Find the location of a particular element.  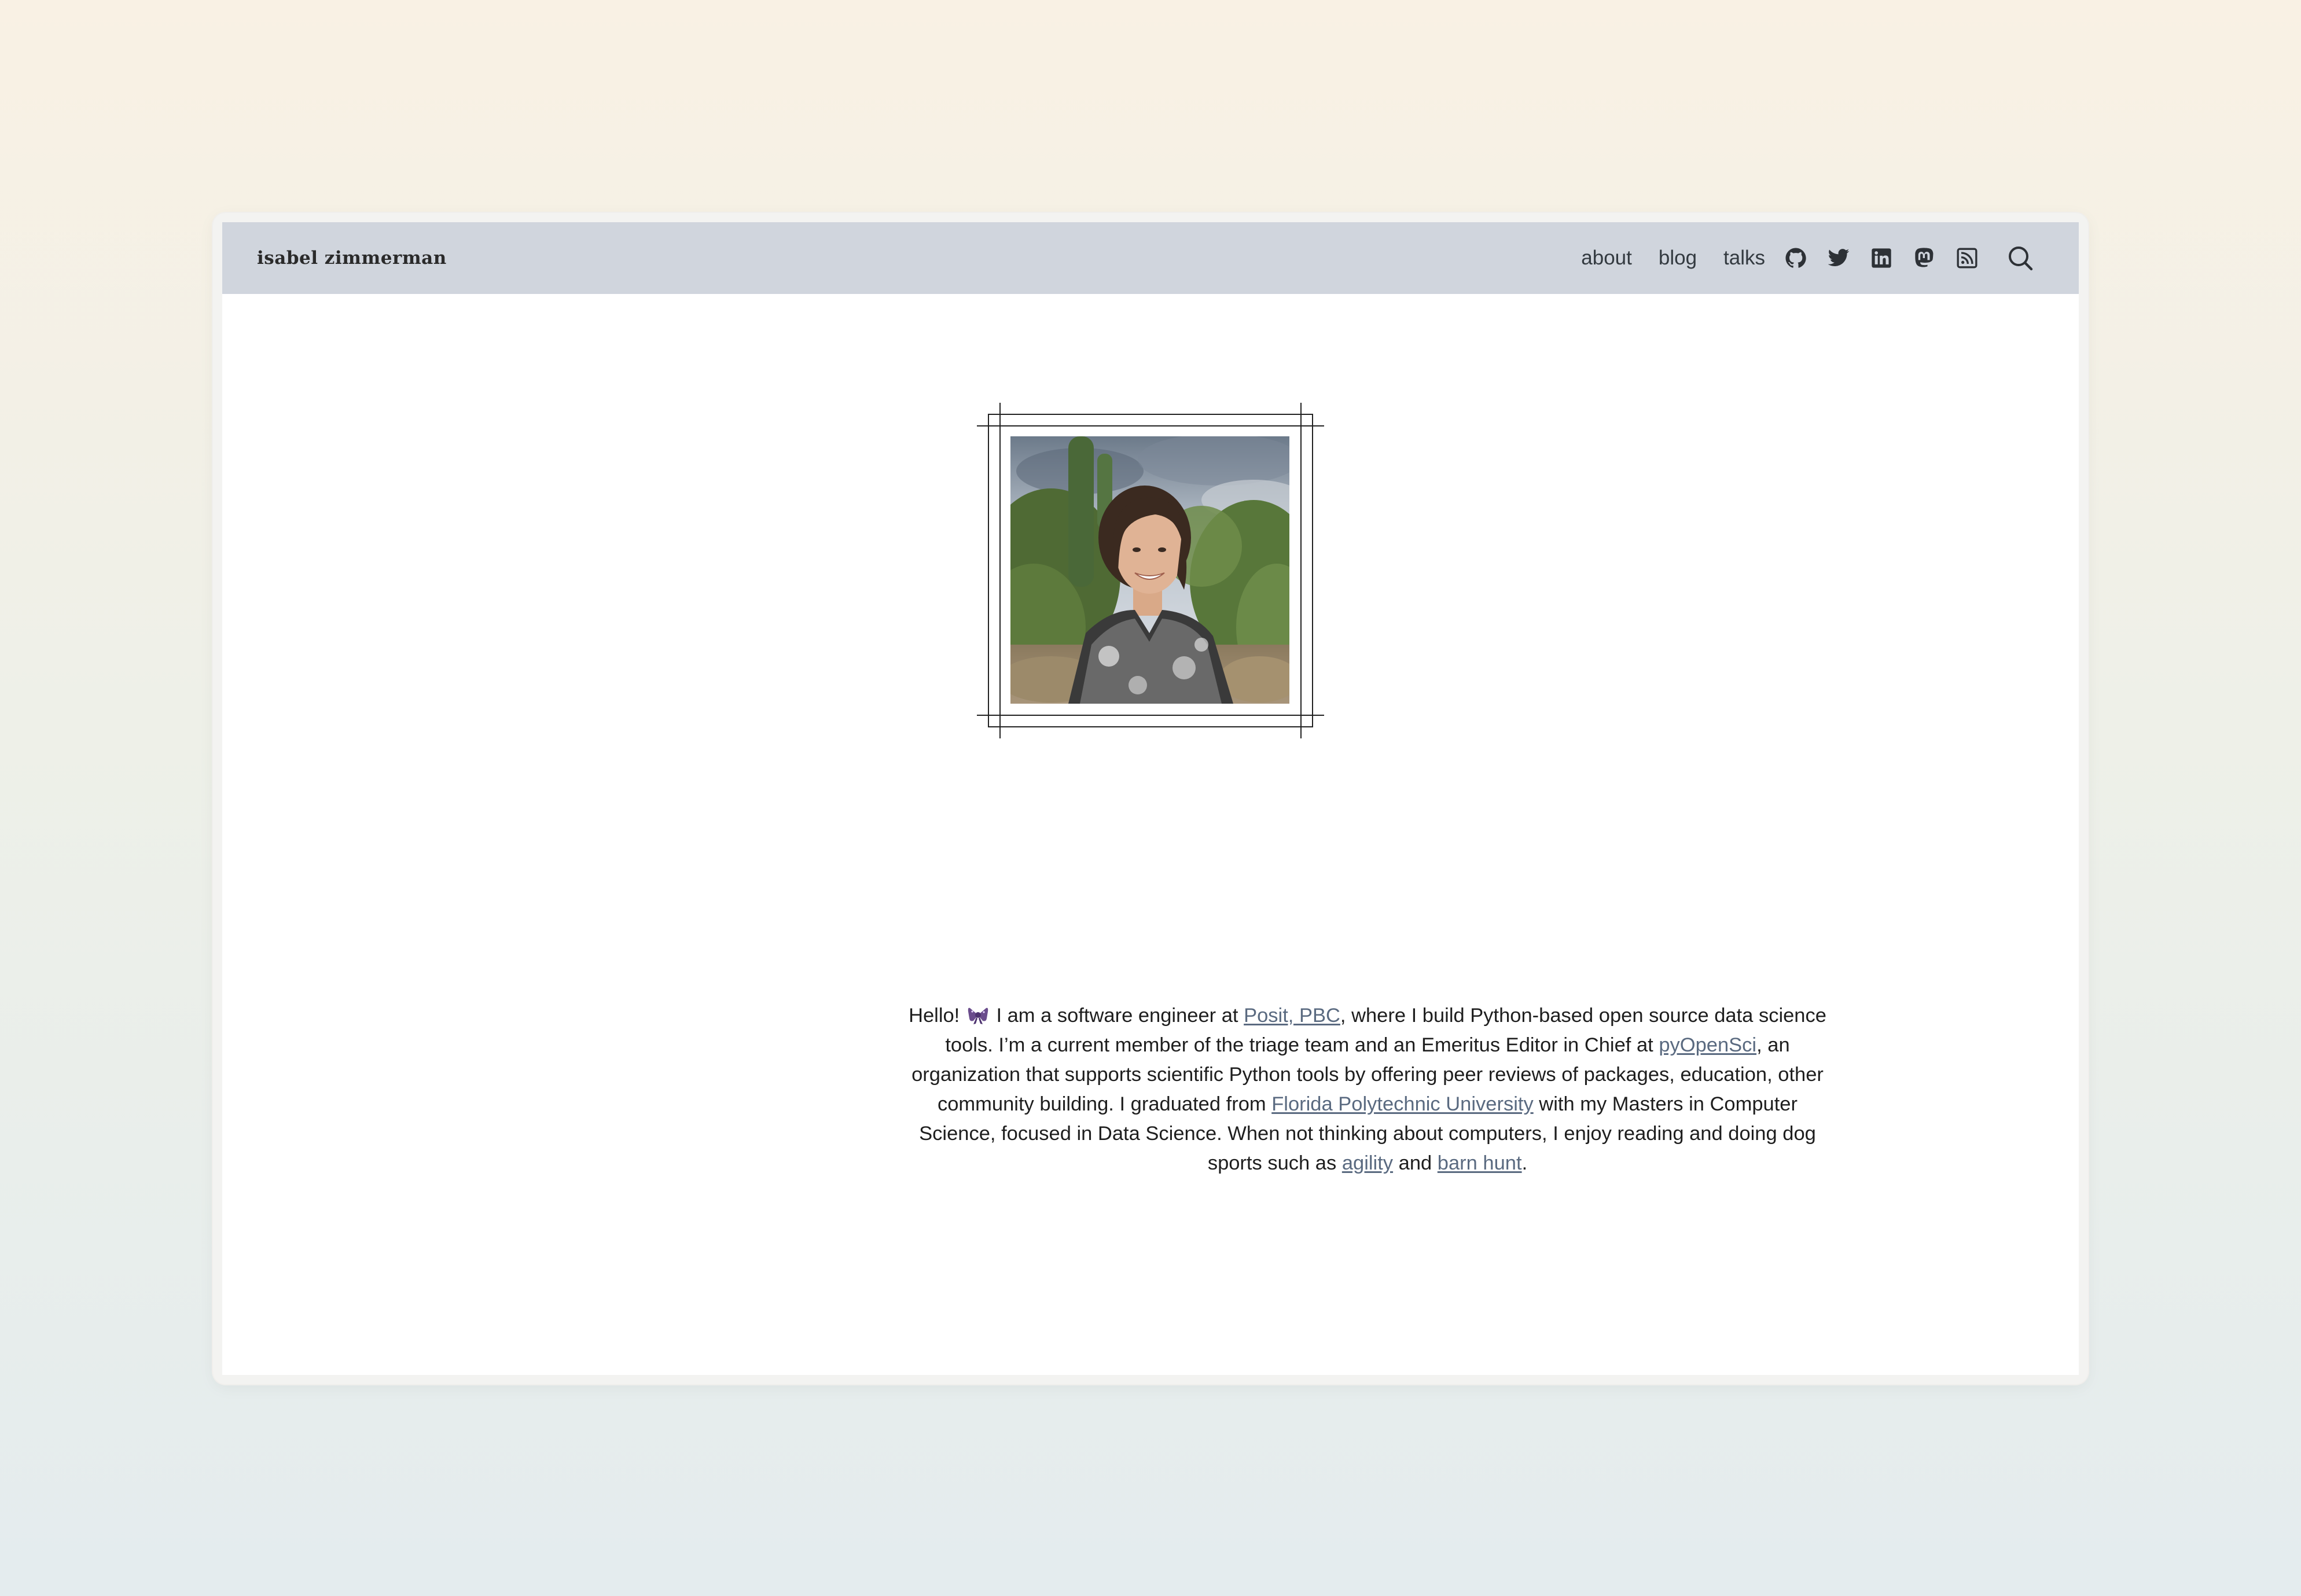

twitter-icon is located at coordinates (1838, 258).